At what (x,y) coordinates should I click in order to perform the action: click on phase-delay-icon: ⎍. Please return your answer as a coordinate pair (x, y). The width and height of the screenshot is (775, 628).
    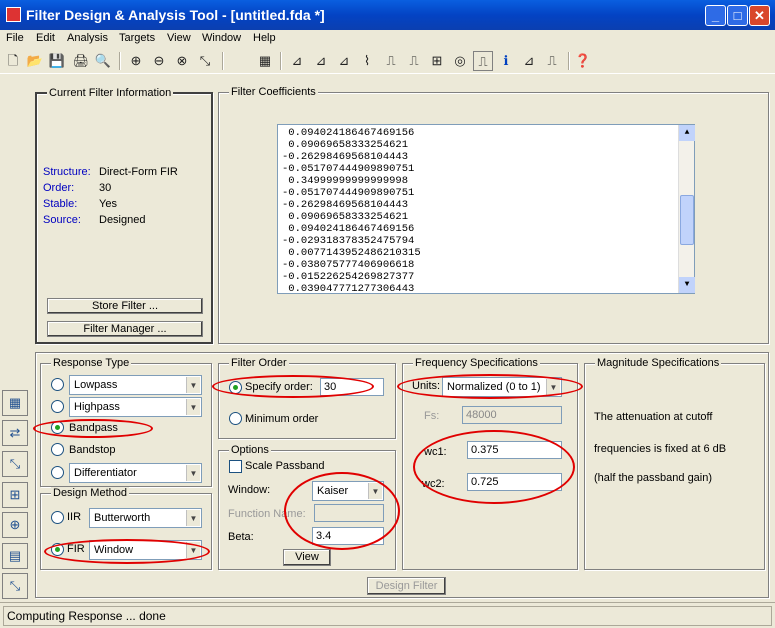
    Looking at the image, I should click on (391, 61).